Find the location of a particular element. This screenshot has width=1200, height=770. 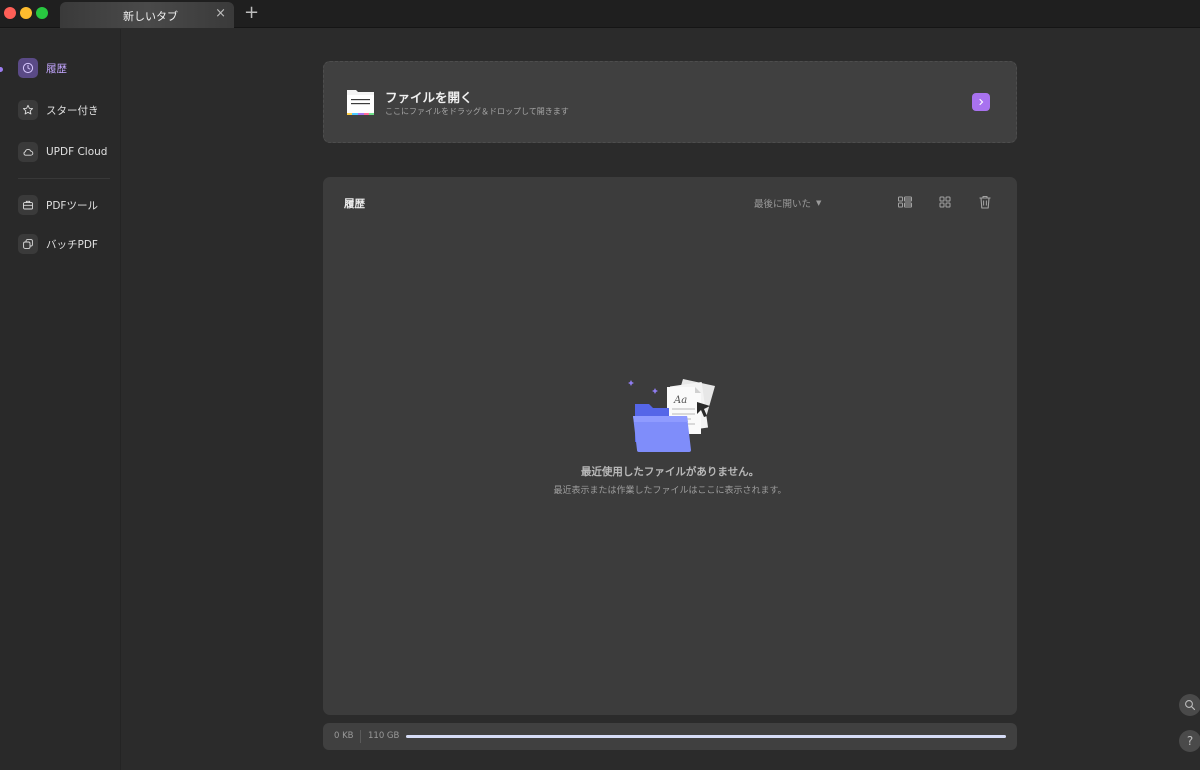

help-button: ? is located at coordinates (1189, 741).